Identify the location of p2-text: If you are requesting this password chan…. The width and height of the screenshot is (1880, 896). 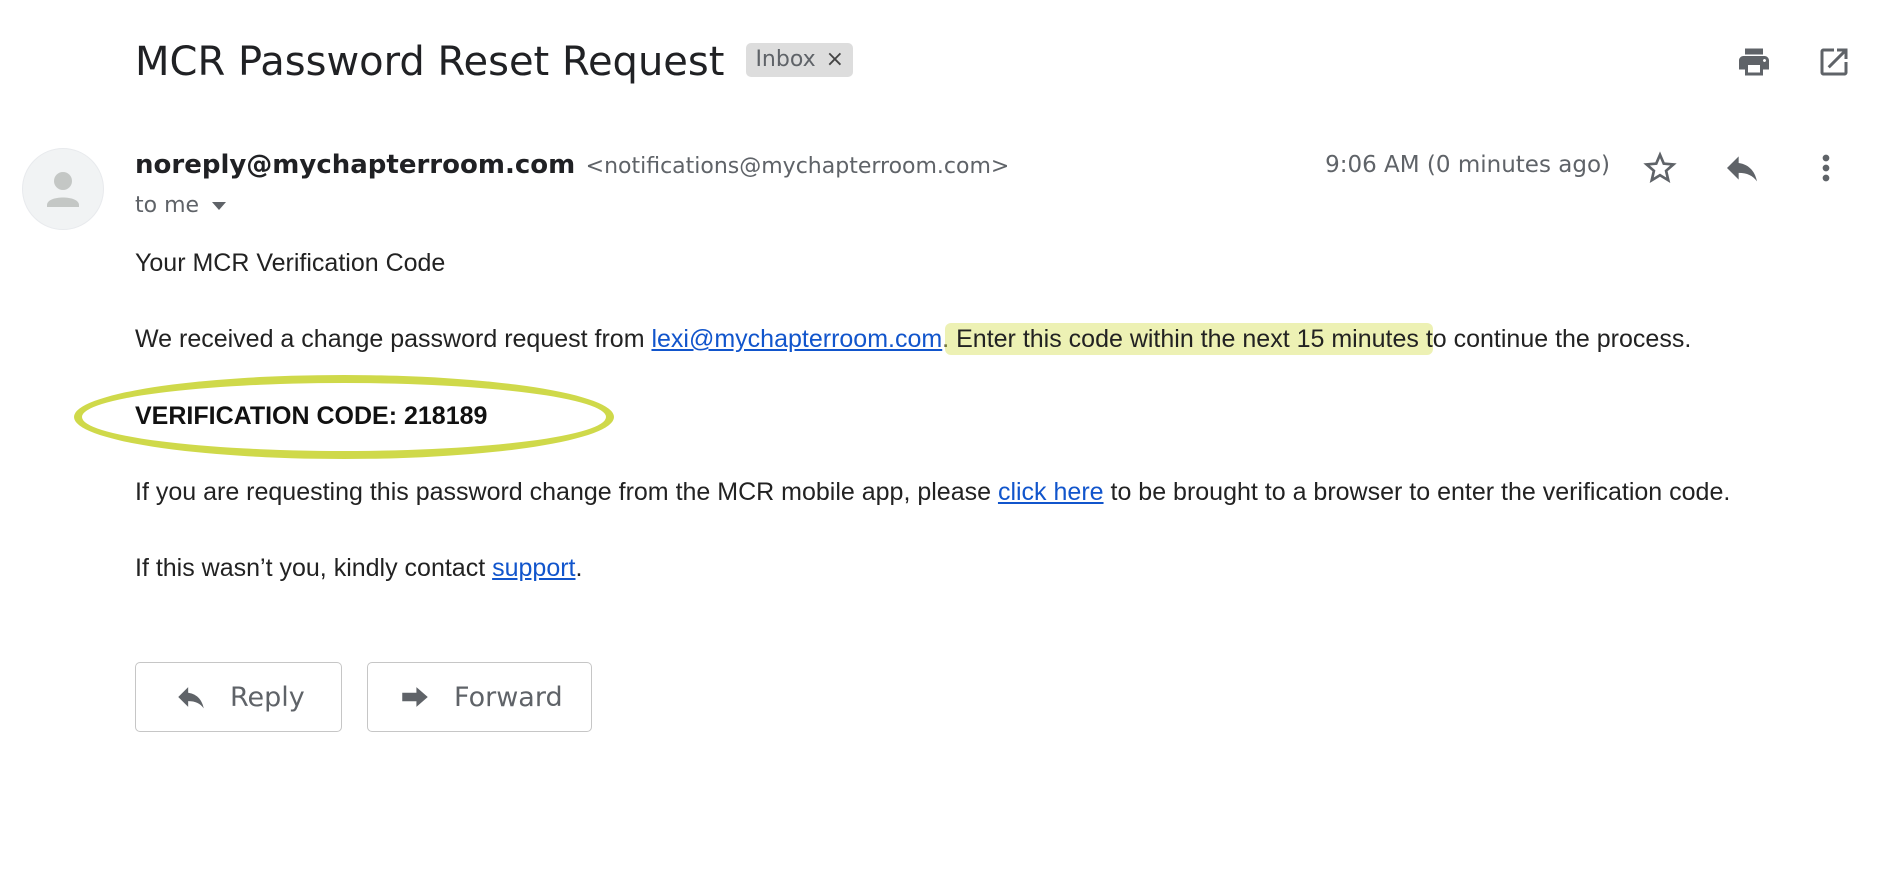
(566, 492).